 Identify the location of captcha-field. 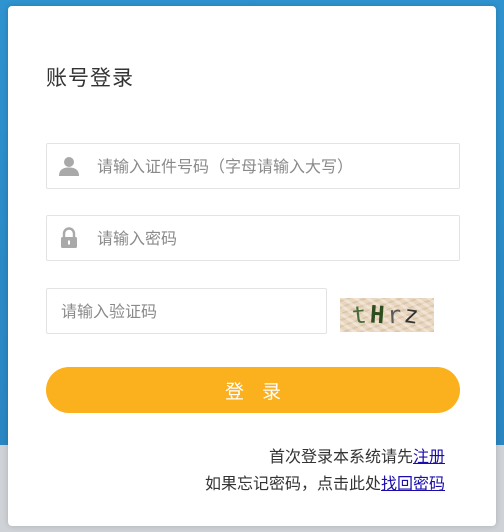
(186, 311).